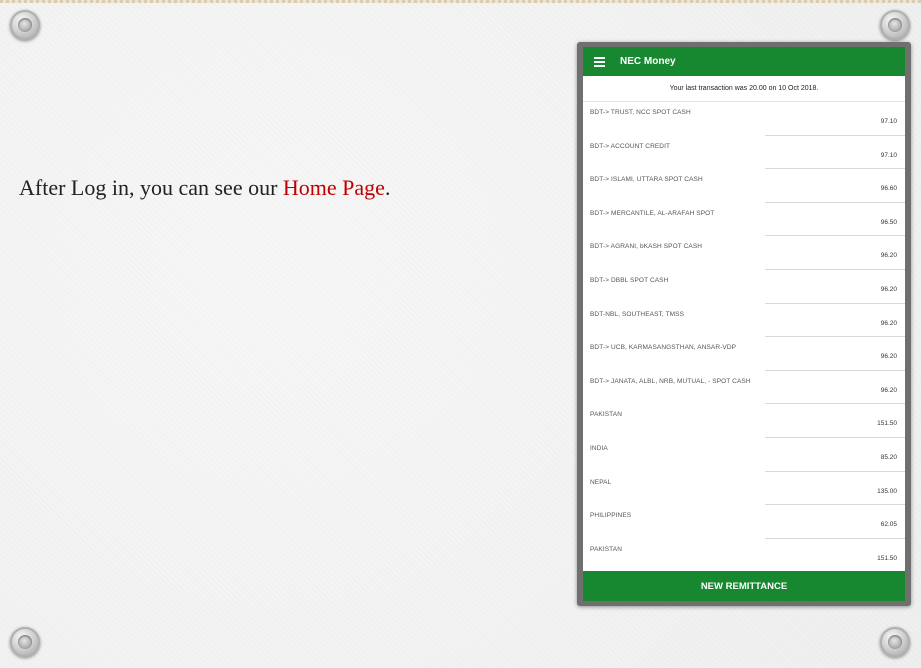 The image size is (921, 668). I want to click on rate-list-item: BDT-> MERCANTILE, AL-ARAFAH SPOT 96.50, so click(744, 220).